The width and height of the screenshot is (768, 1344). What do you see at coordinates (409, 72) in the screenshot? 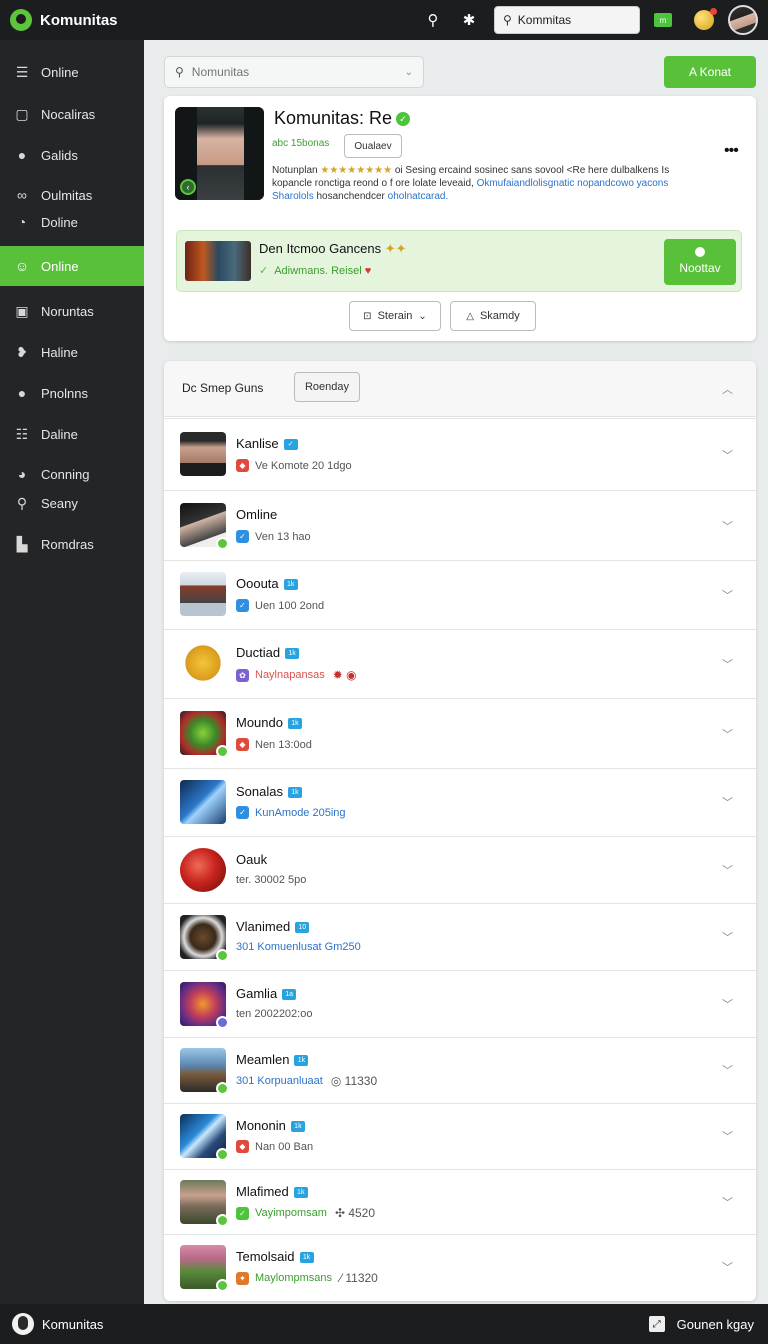
I see `chevron-down-icon: ⌄` at bounding box center [409, 72].